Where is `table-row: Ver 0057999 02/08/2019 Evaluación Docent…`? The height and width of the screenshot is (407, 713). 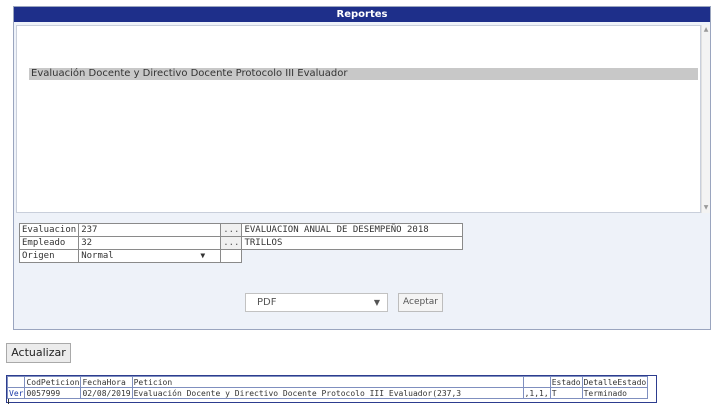
table-row: Ver 0057999 02/08/2019 Evaluación Docent… is located at coordinates (327, 393).